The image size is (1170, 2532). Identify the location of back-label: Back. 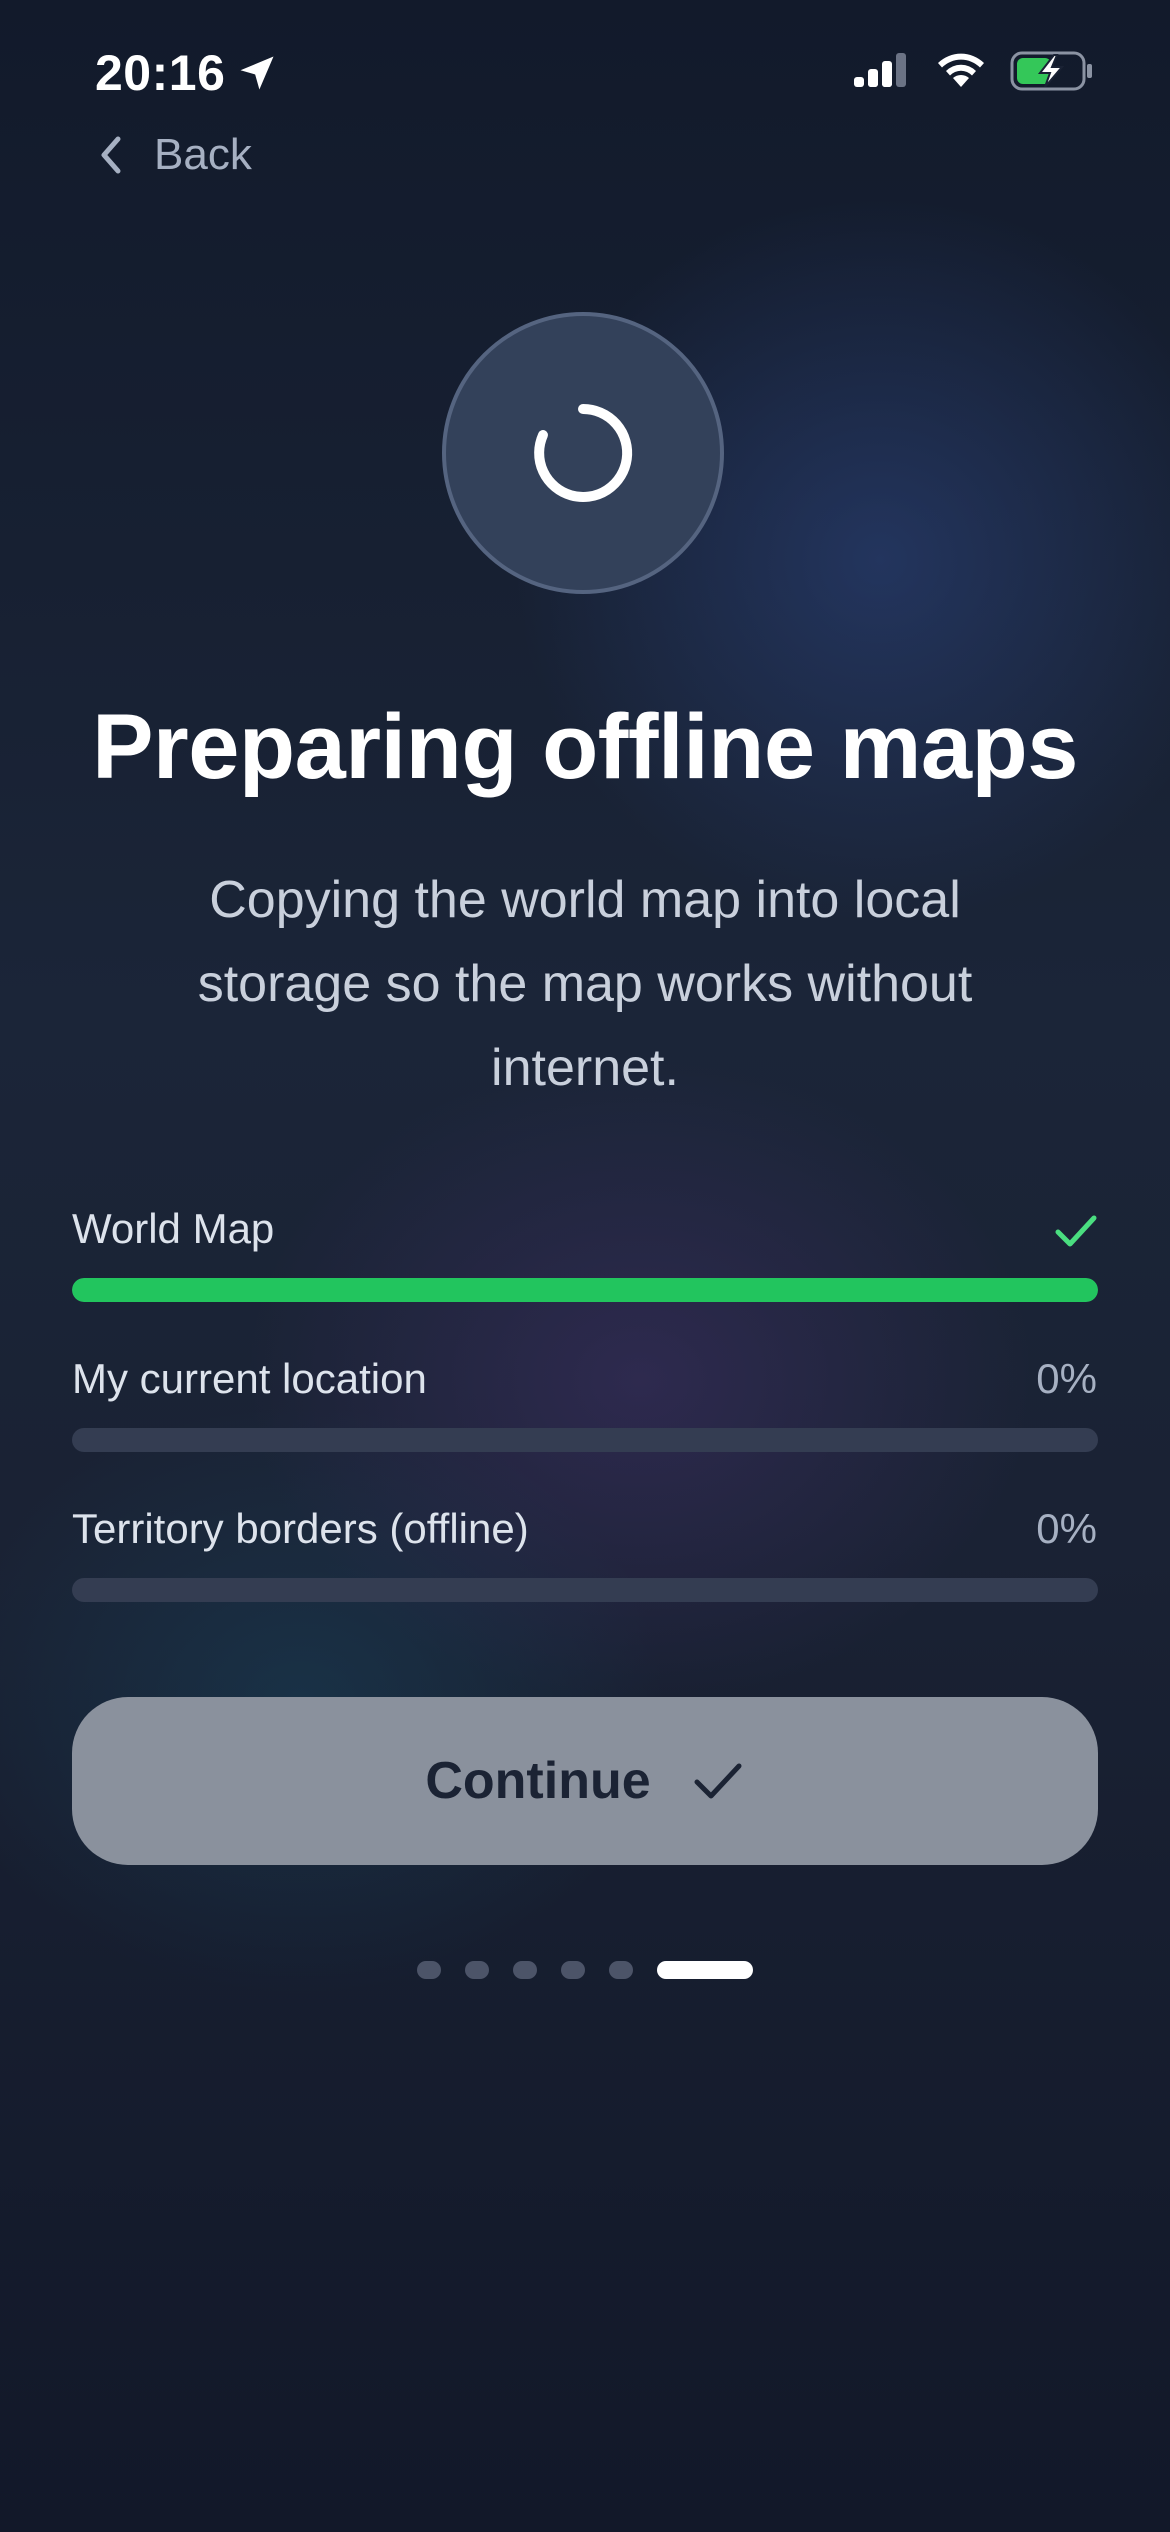
(203, 154).